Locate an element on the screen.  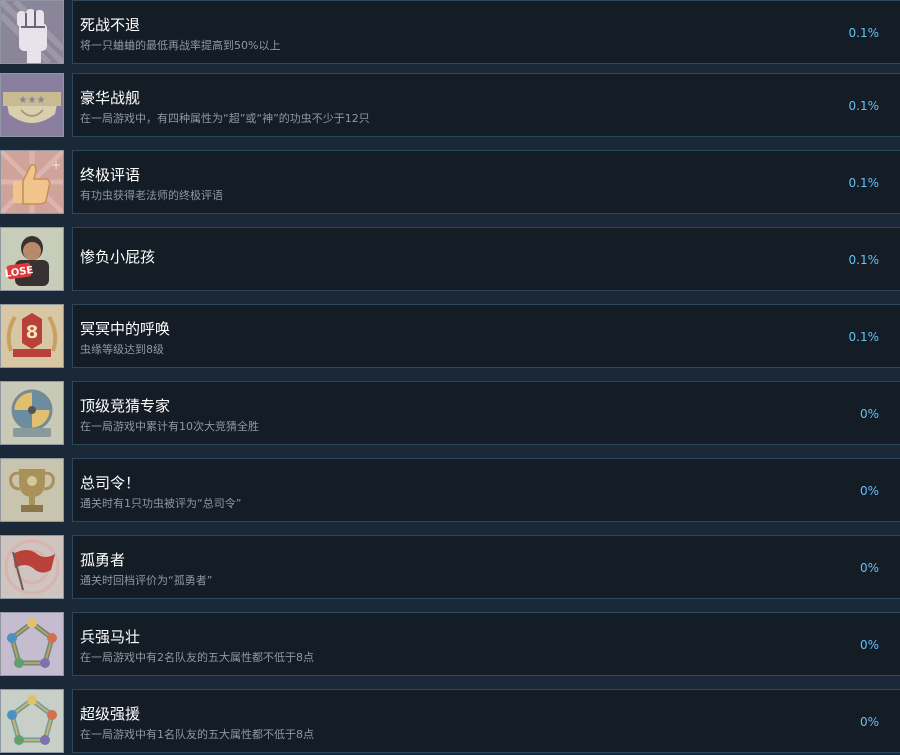
achievement-description: 在一局游戏中有1名队友的五大属性都不低于8点 is located at coordinates (197, 734).